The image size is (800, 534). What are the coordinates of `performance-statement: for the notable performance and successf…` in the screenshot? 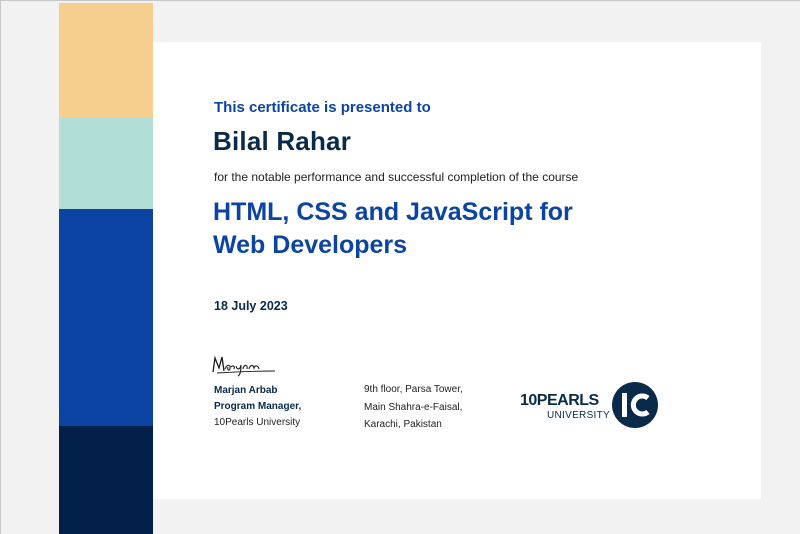 It's located at (396, 177).